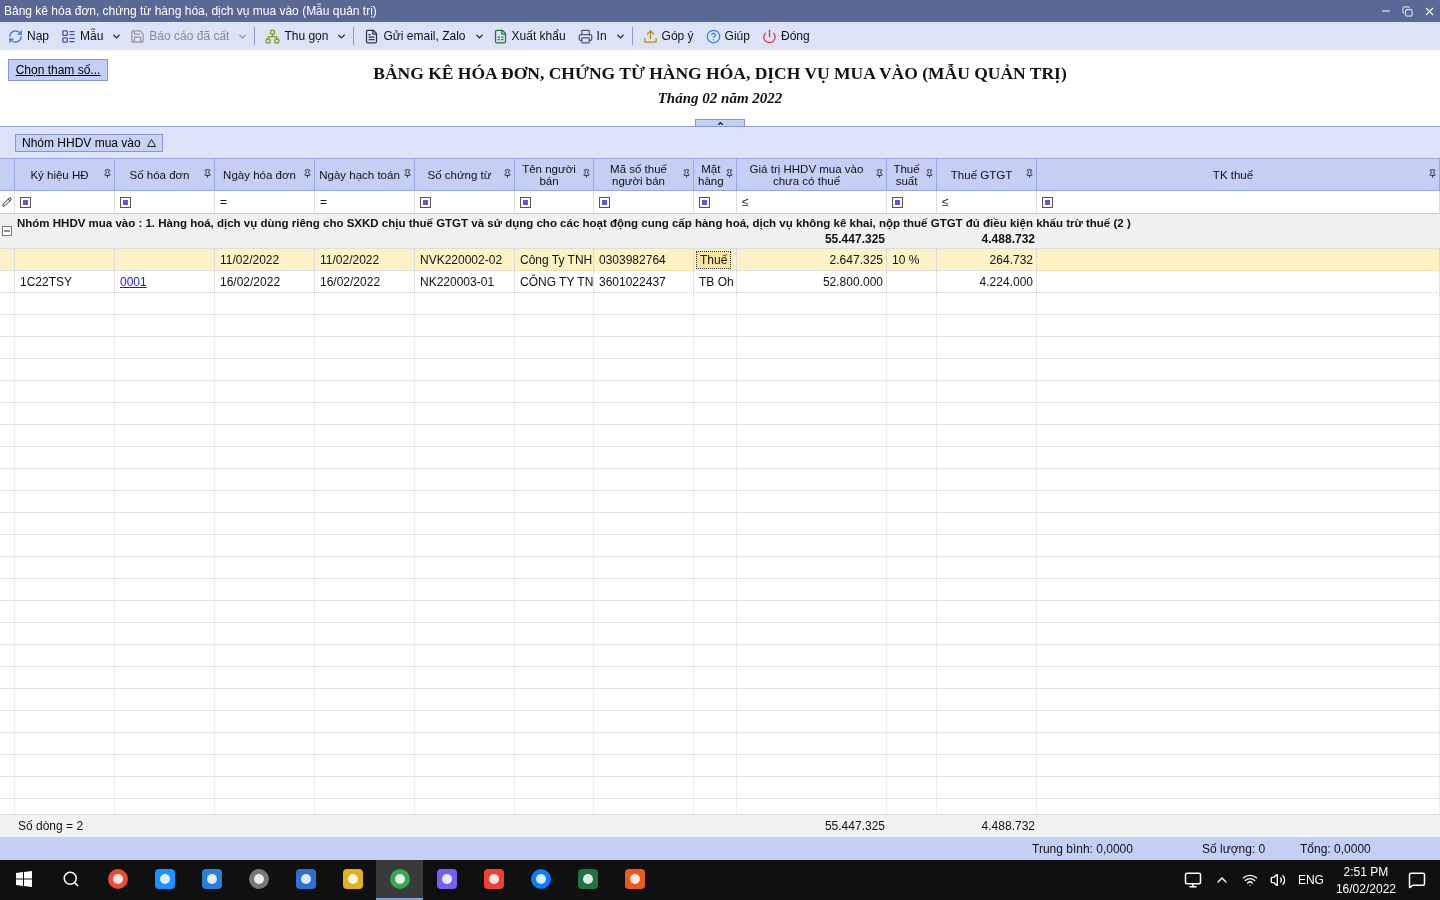 The image size is (1440, 900). I want to click on report-title: BẢNG KÊ HÓA ĐƠN, CHỨNG TỪ HÀNG HÓA, DỊCH VỤ MUA VÀO (MẪU QUẢN TRỊ), so click(720, 73).